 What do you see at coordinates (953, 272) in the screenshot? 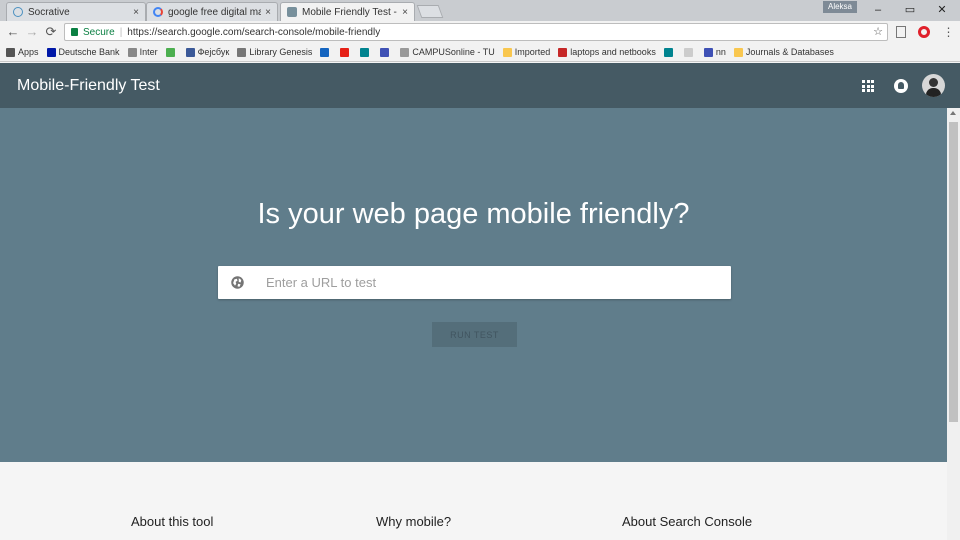
I see `scroll-thumb` at bounding box center [953, 272].